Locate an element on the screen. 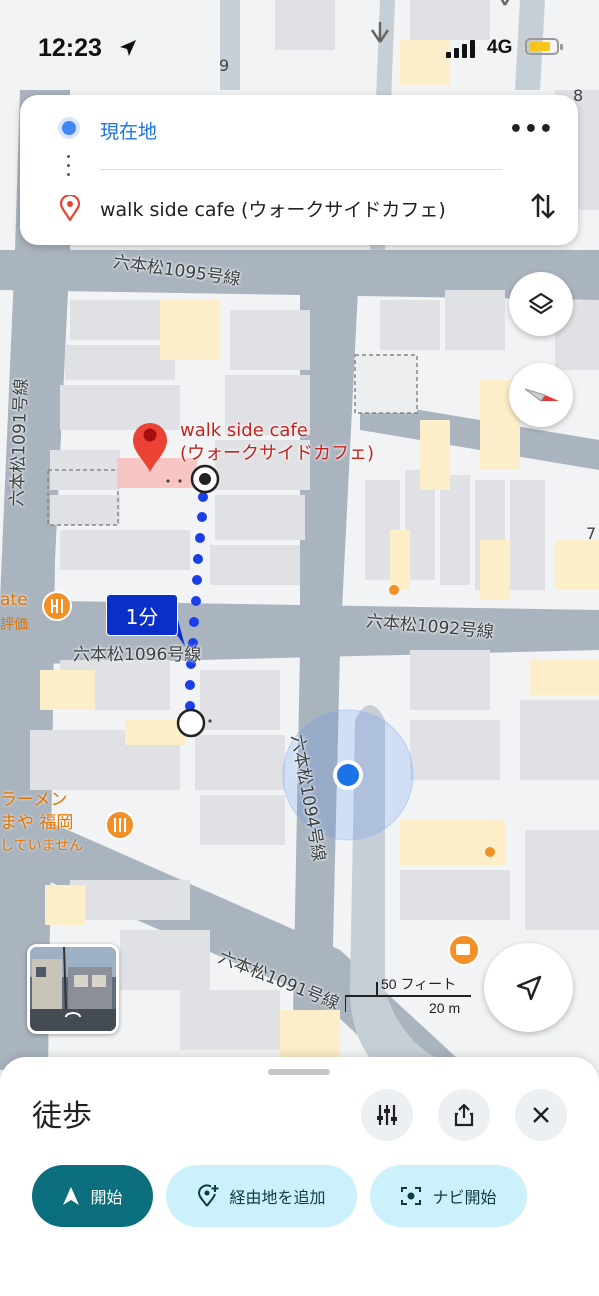  compass-button is located at coordinates (541, 395).